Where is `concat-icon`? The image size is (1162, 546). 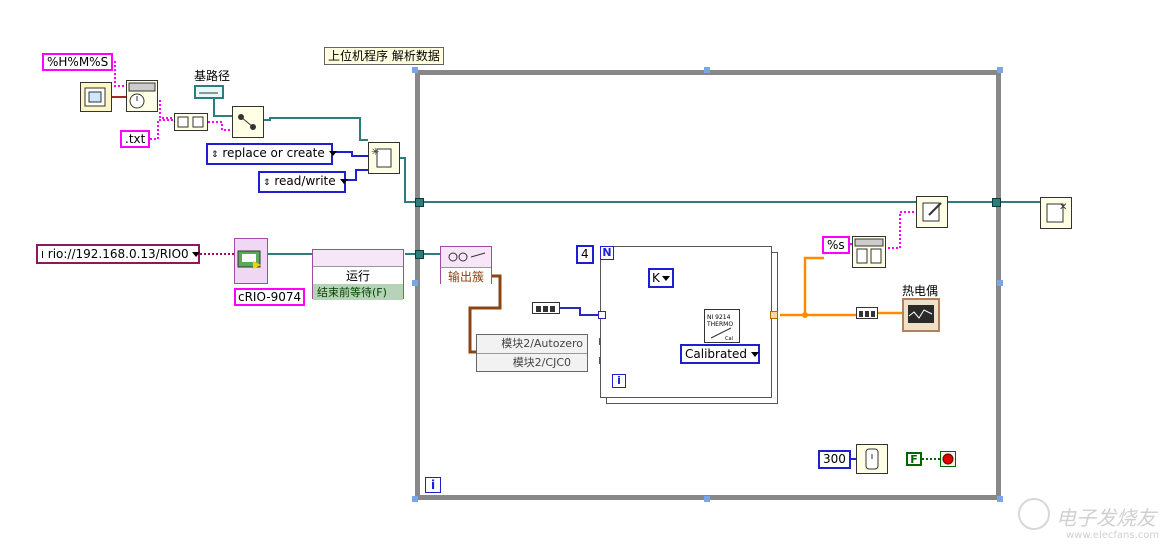 concat-icon is located at coordinates (190, 122).